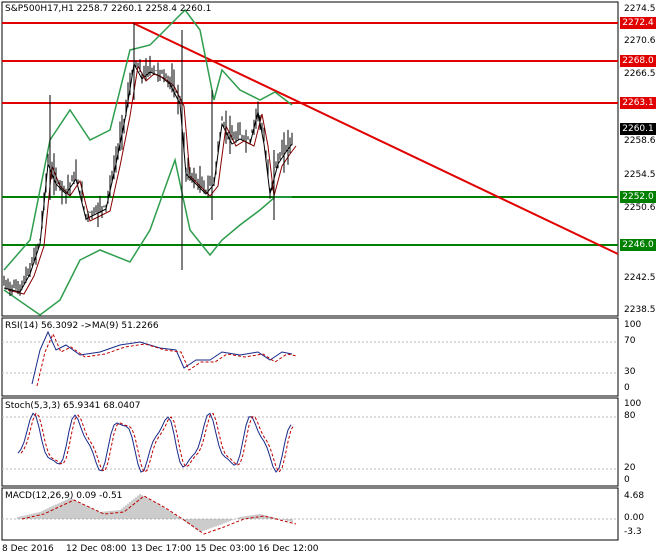  I want to click on rsi-lines, so click(164, 358).